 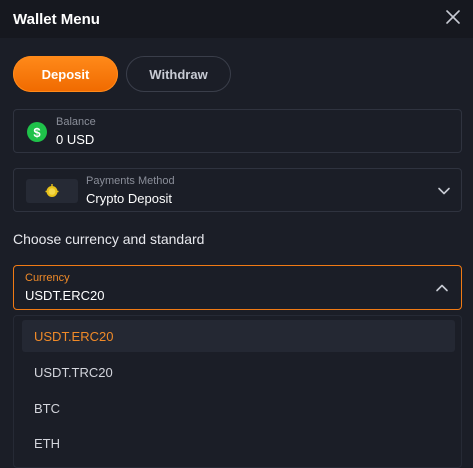 What do you see at coordinates (76, 122) in the screenshot?
I see `balance-label: Balance` at bounding box center [76, 122].